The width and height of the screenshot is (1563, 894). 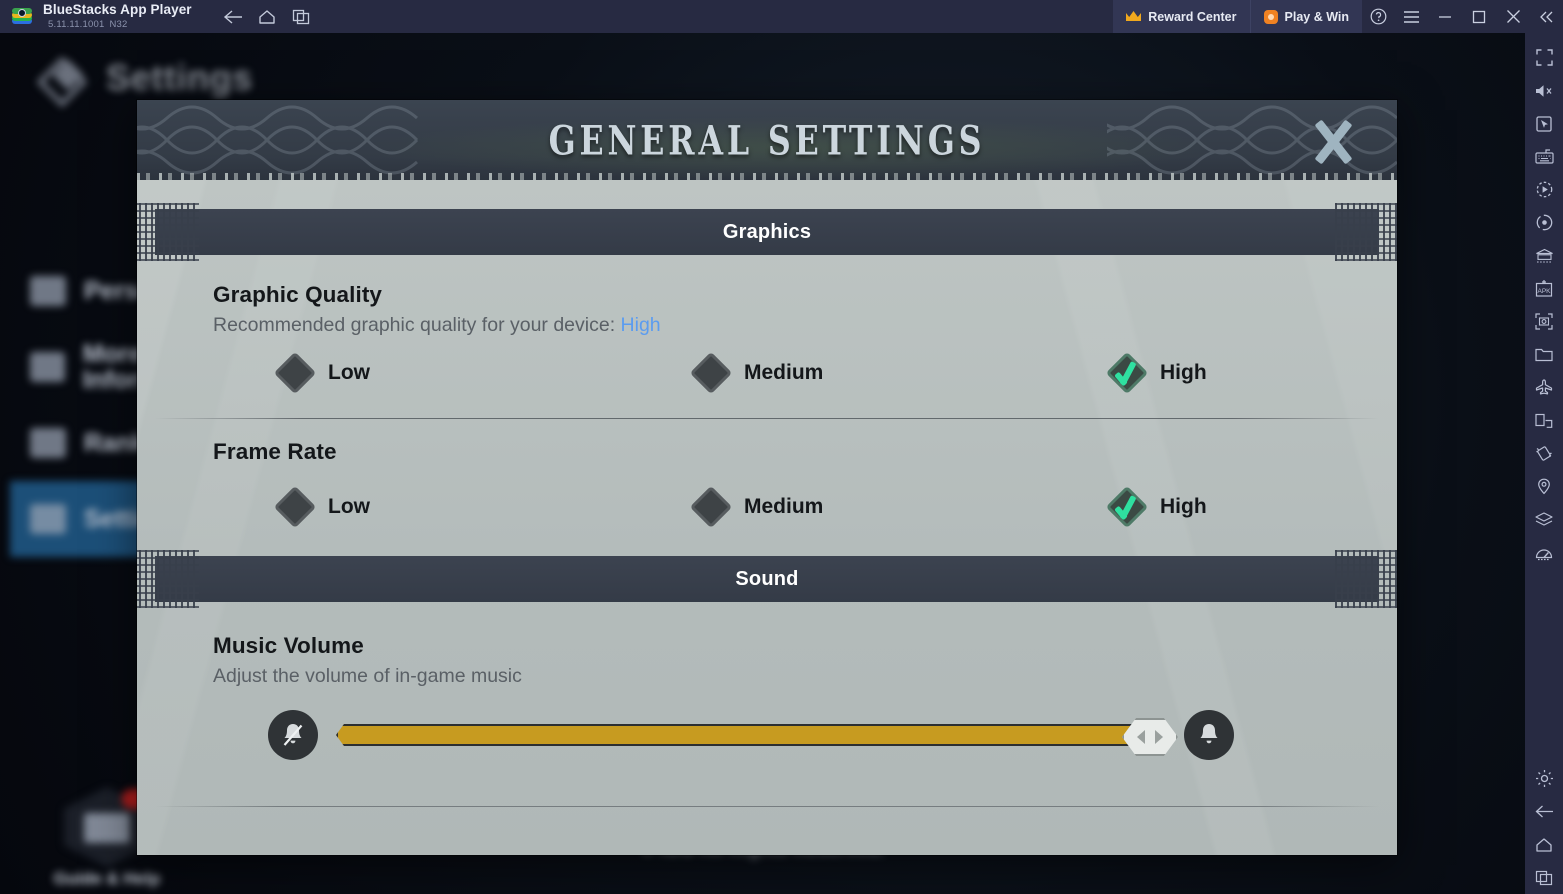 What do you see at coordinates (1544, 354) in the screenshot?
I see `media-folder-icon` at bounding box center [1544, 354].